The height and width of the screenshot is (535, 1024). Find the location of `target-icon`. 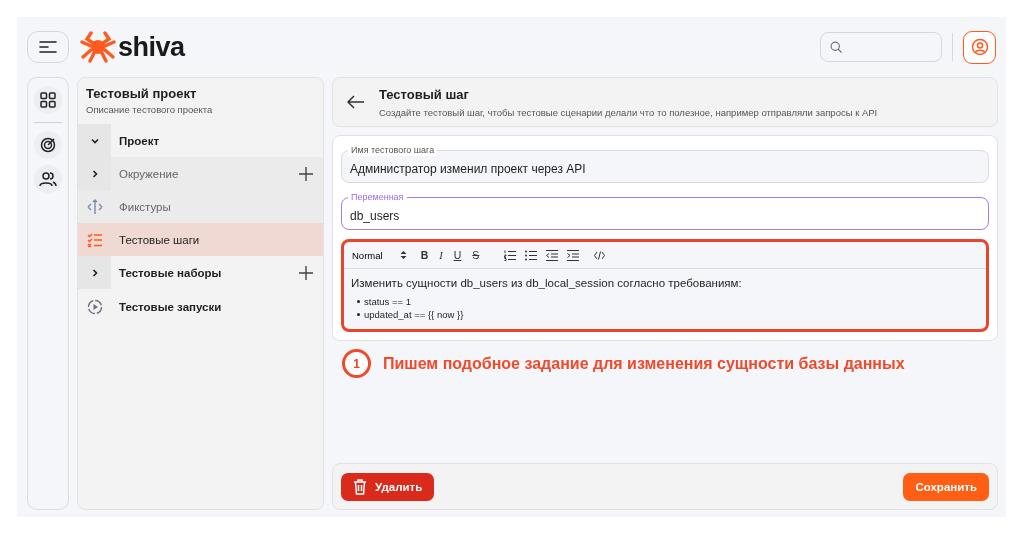

target-icon is located at coordinates (48, 145).